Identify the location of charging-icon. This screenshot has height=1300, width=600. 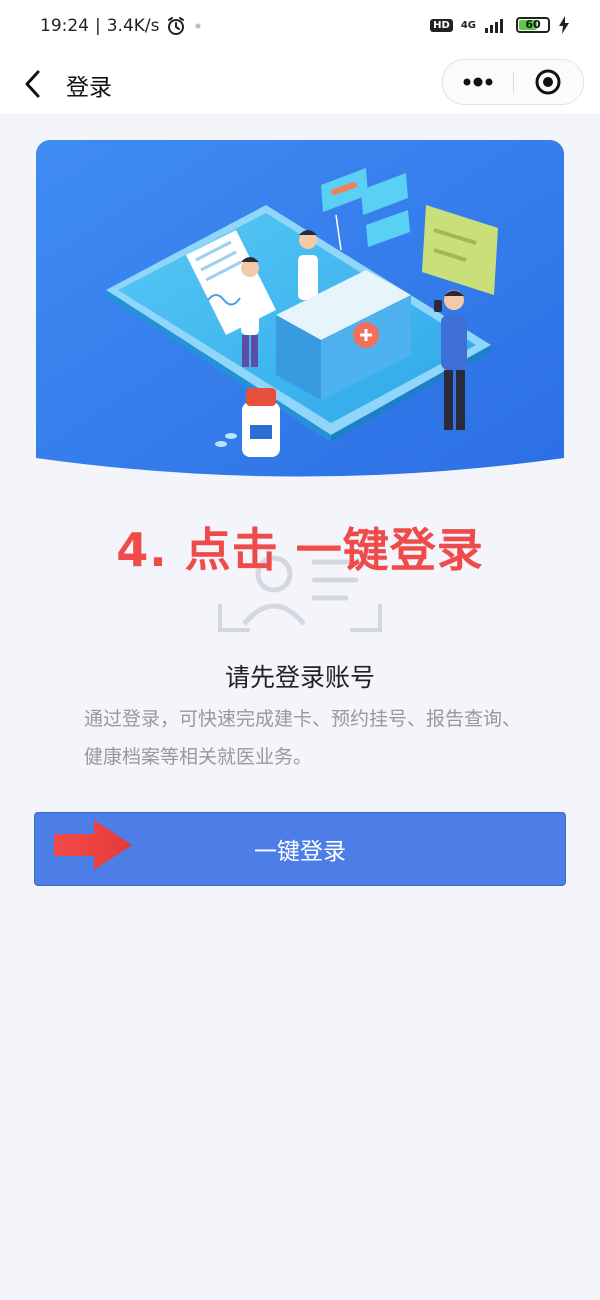
(564, 25).